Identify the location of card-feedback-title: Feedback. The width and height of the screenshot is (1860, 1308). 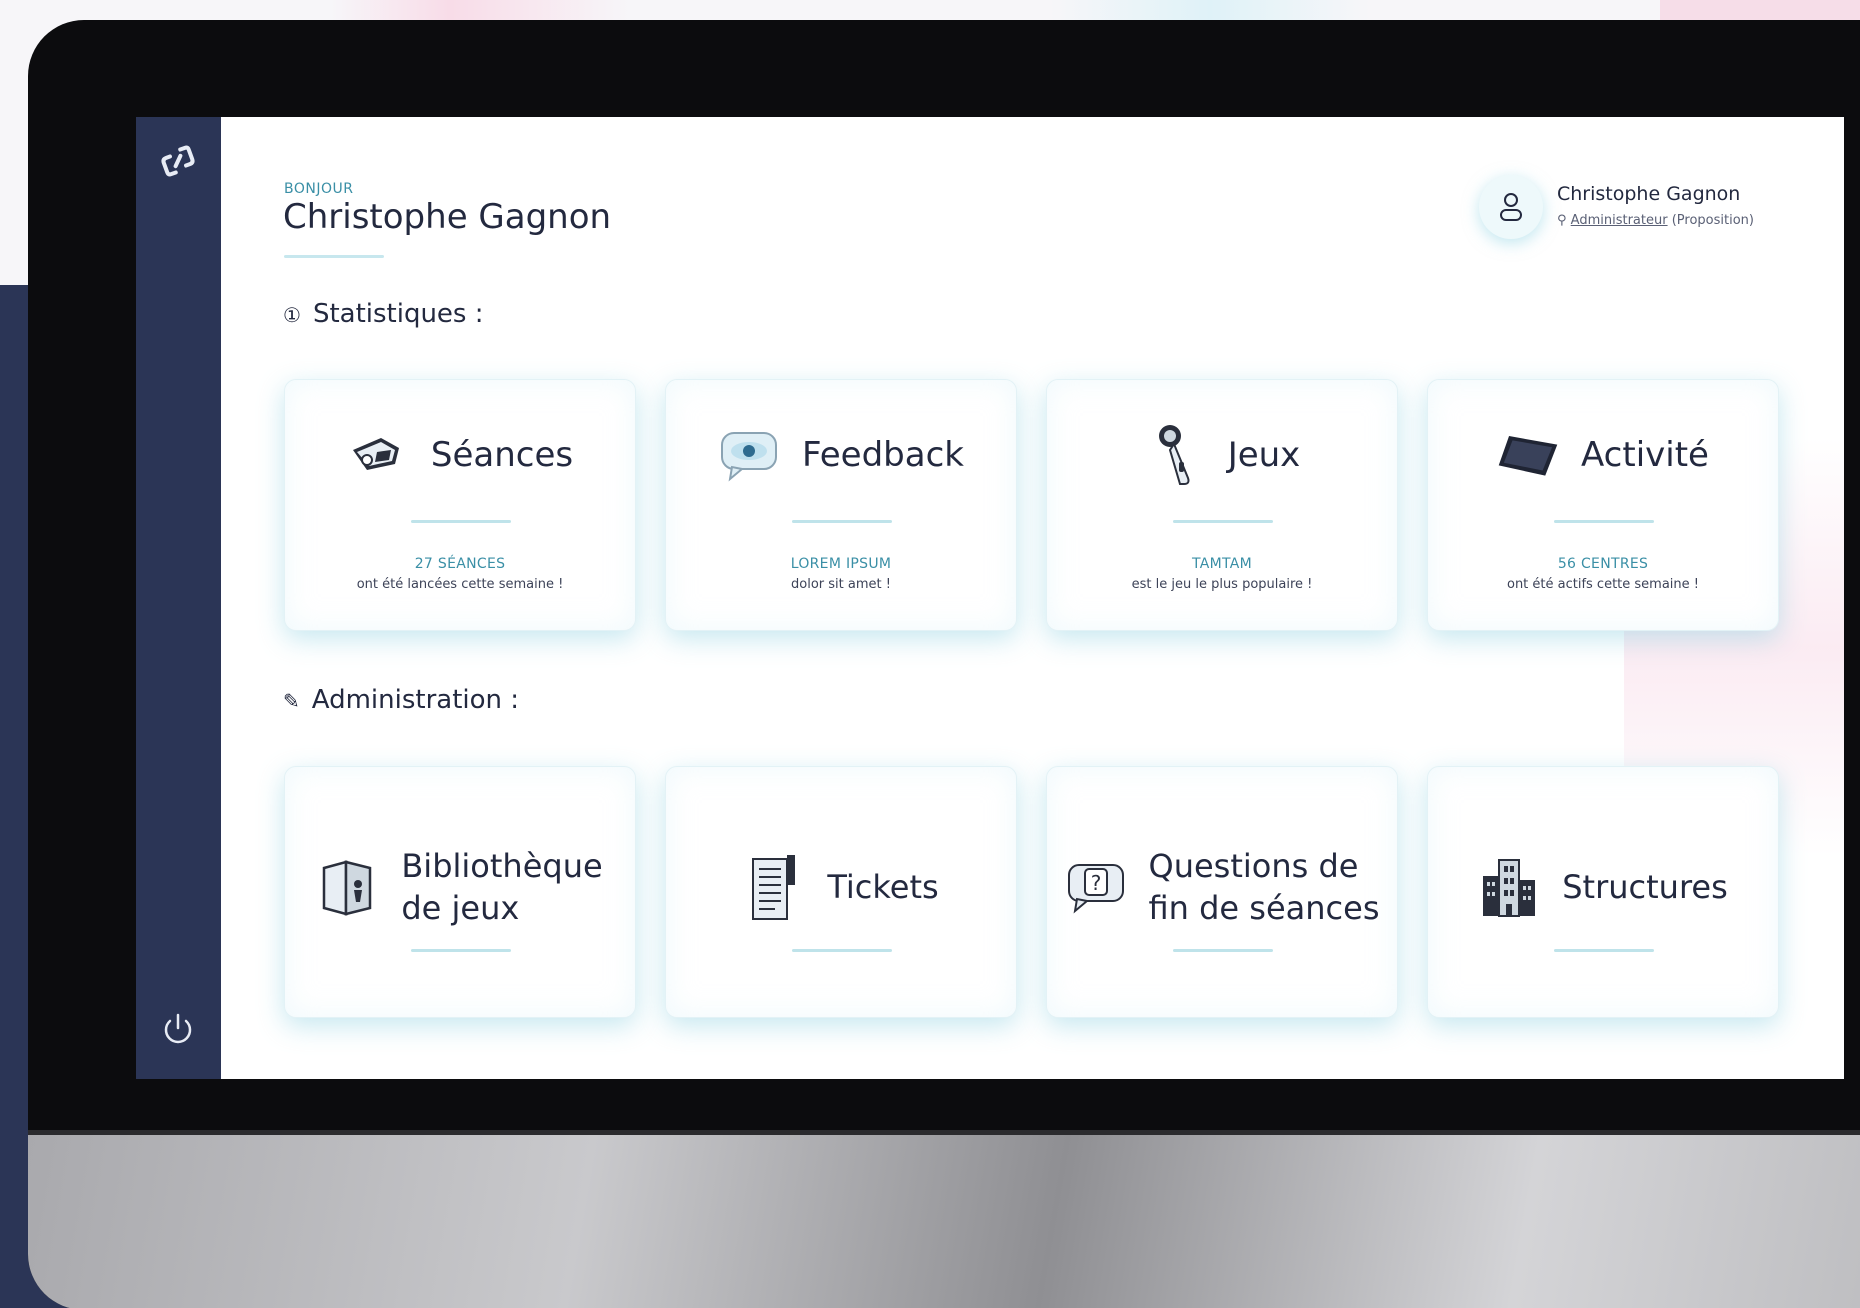
(883, 455).